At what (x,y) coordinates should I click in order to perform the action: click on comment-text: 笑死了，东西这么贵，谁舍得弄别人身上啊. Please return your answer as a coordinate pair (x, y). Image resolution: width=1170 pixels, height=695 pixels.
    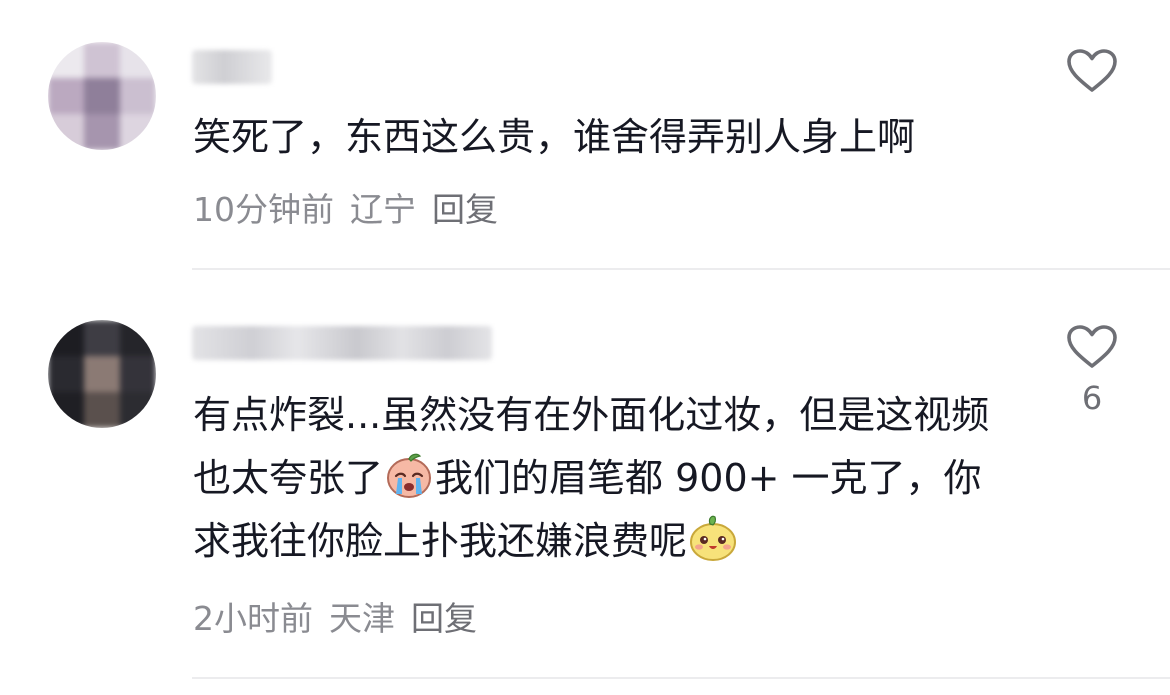
    Looking at the image, I should click on (554, 137).